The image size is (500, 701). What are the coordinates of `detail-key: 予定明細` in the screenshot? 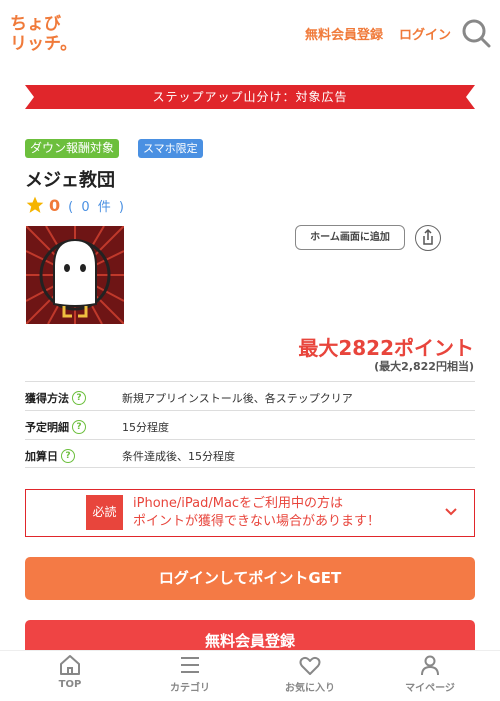 It's located at (47, 427).